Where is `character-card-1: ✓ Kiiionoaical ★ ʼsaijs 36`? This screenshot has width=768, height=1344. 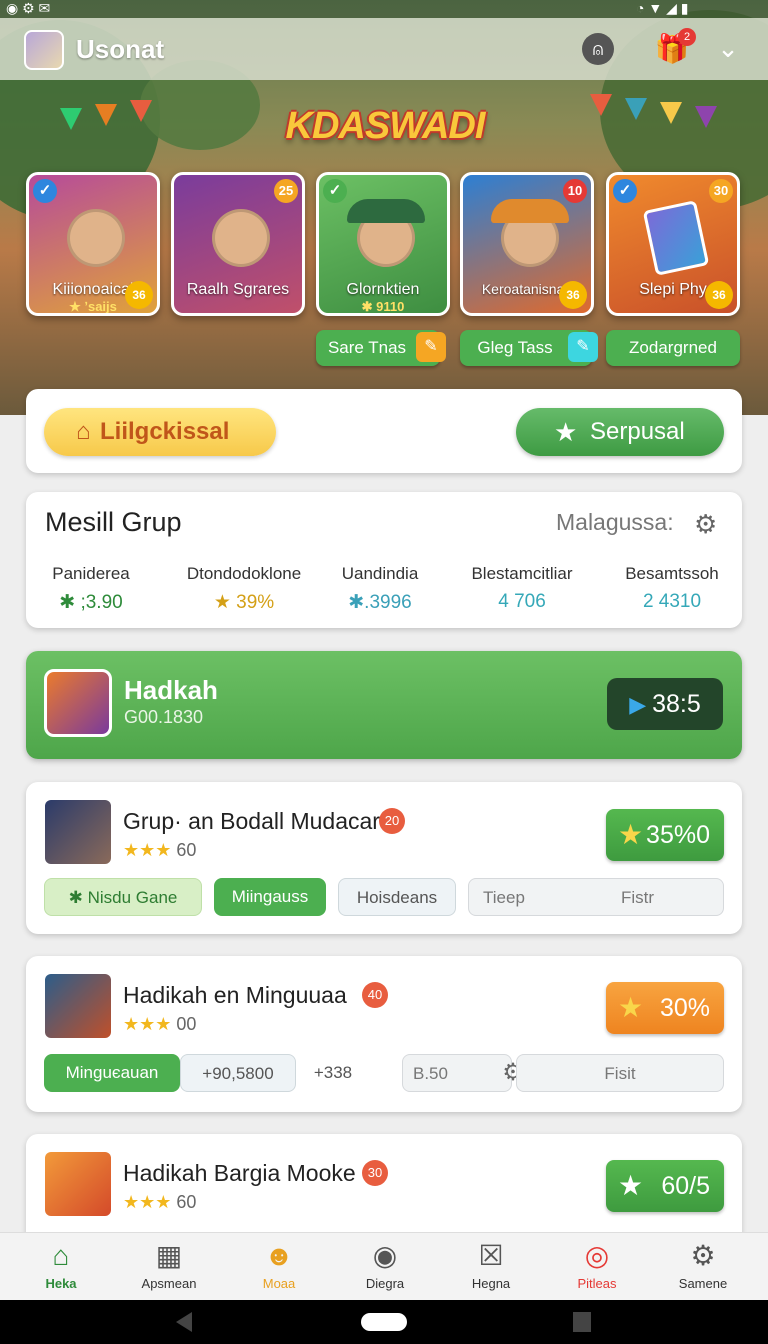 character-card-1: ✓ Kiiionoaical ★ ʼsaijs 36 is located at coordinates (93, 244).